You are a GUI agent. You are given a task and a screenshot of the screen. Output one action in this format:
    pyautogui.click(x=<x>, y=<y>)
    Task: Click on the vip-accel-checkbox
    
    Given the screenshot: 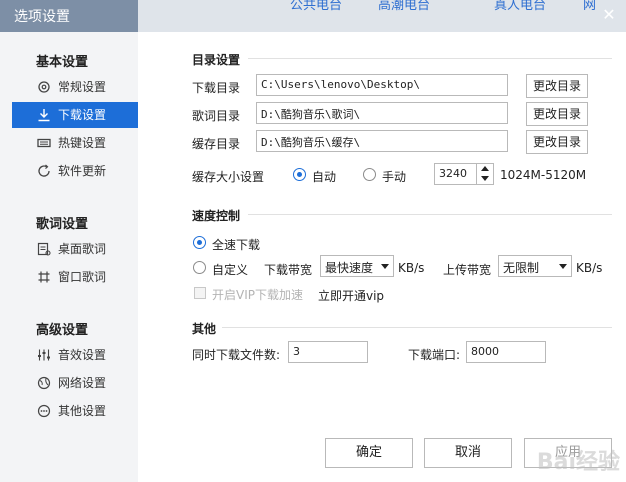 What is the action you would take?
    pyautogui.click(x=200, y=293)
    